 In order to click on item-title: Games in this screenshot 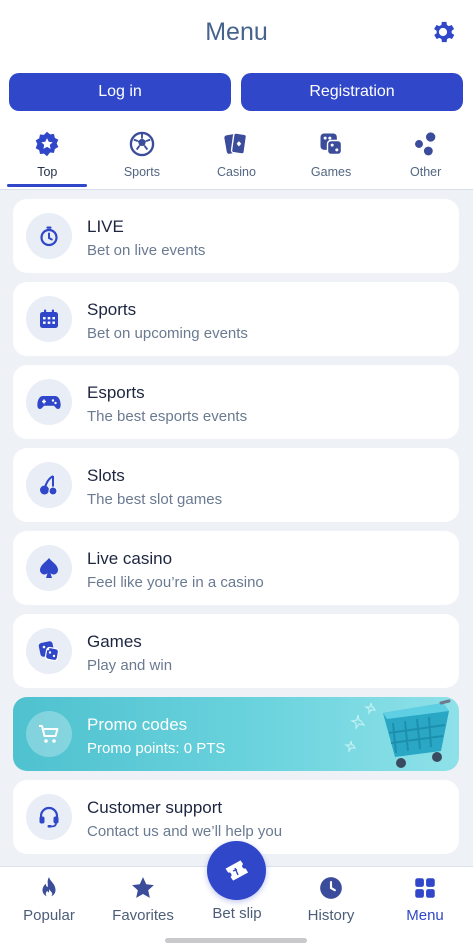, I will do `click(114, 641)`.